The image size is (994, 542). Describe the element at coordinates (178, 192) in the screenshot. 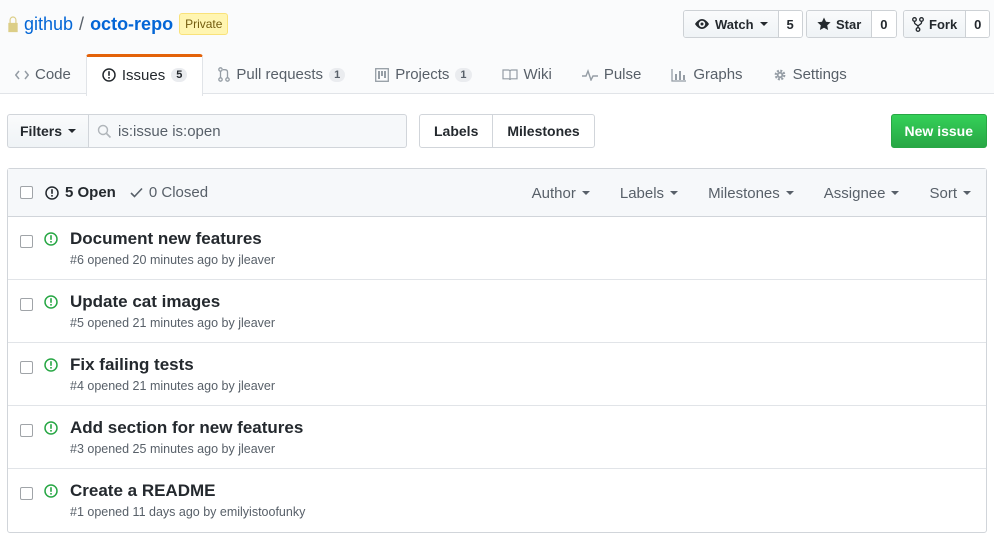

I see `closed-count-label: 0 Closed` at that location.